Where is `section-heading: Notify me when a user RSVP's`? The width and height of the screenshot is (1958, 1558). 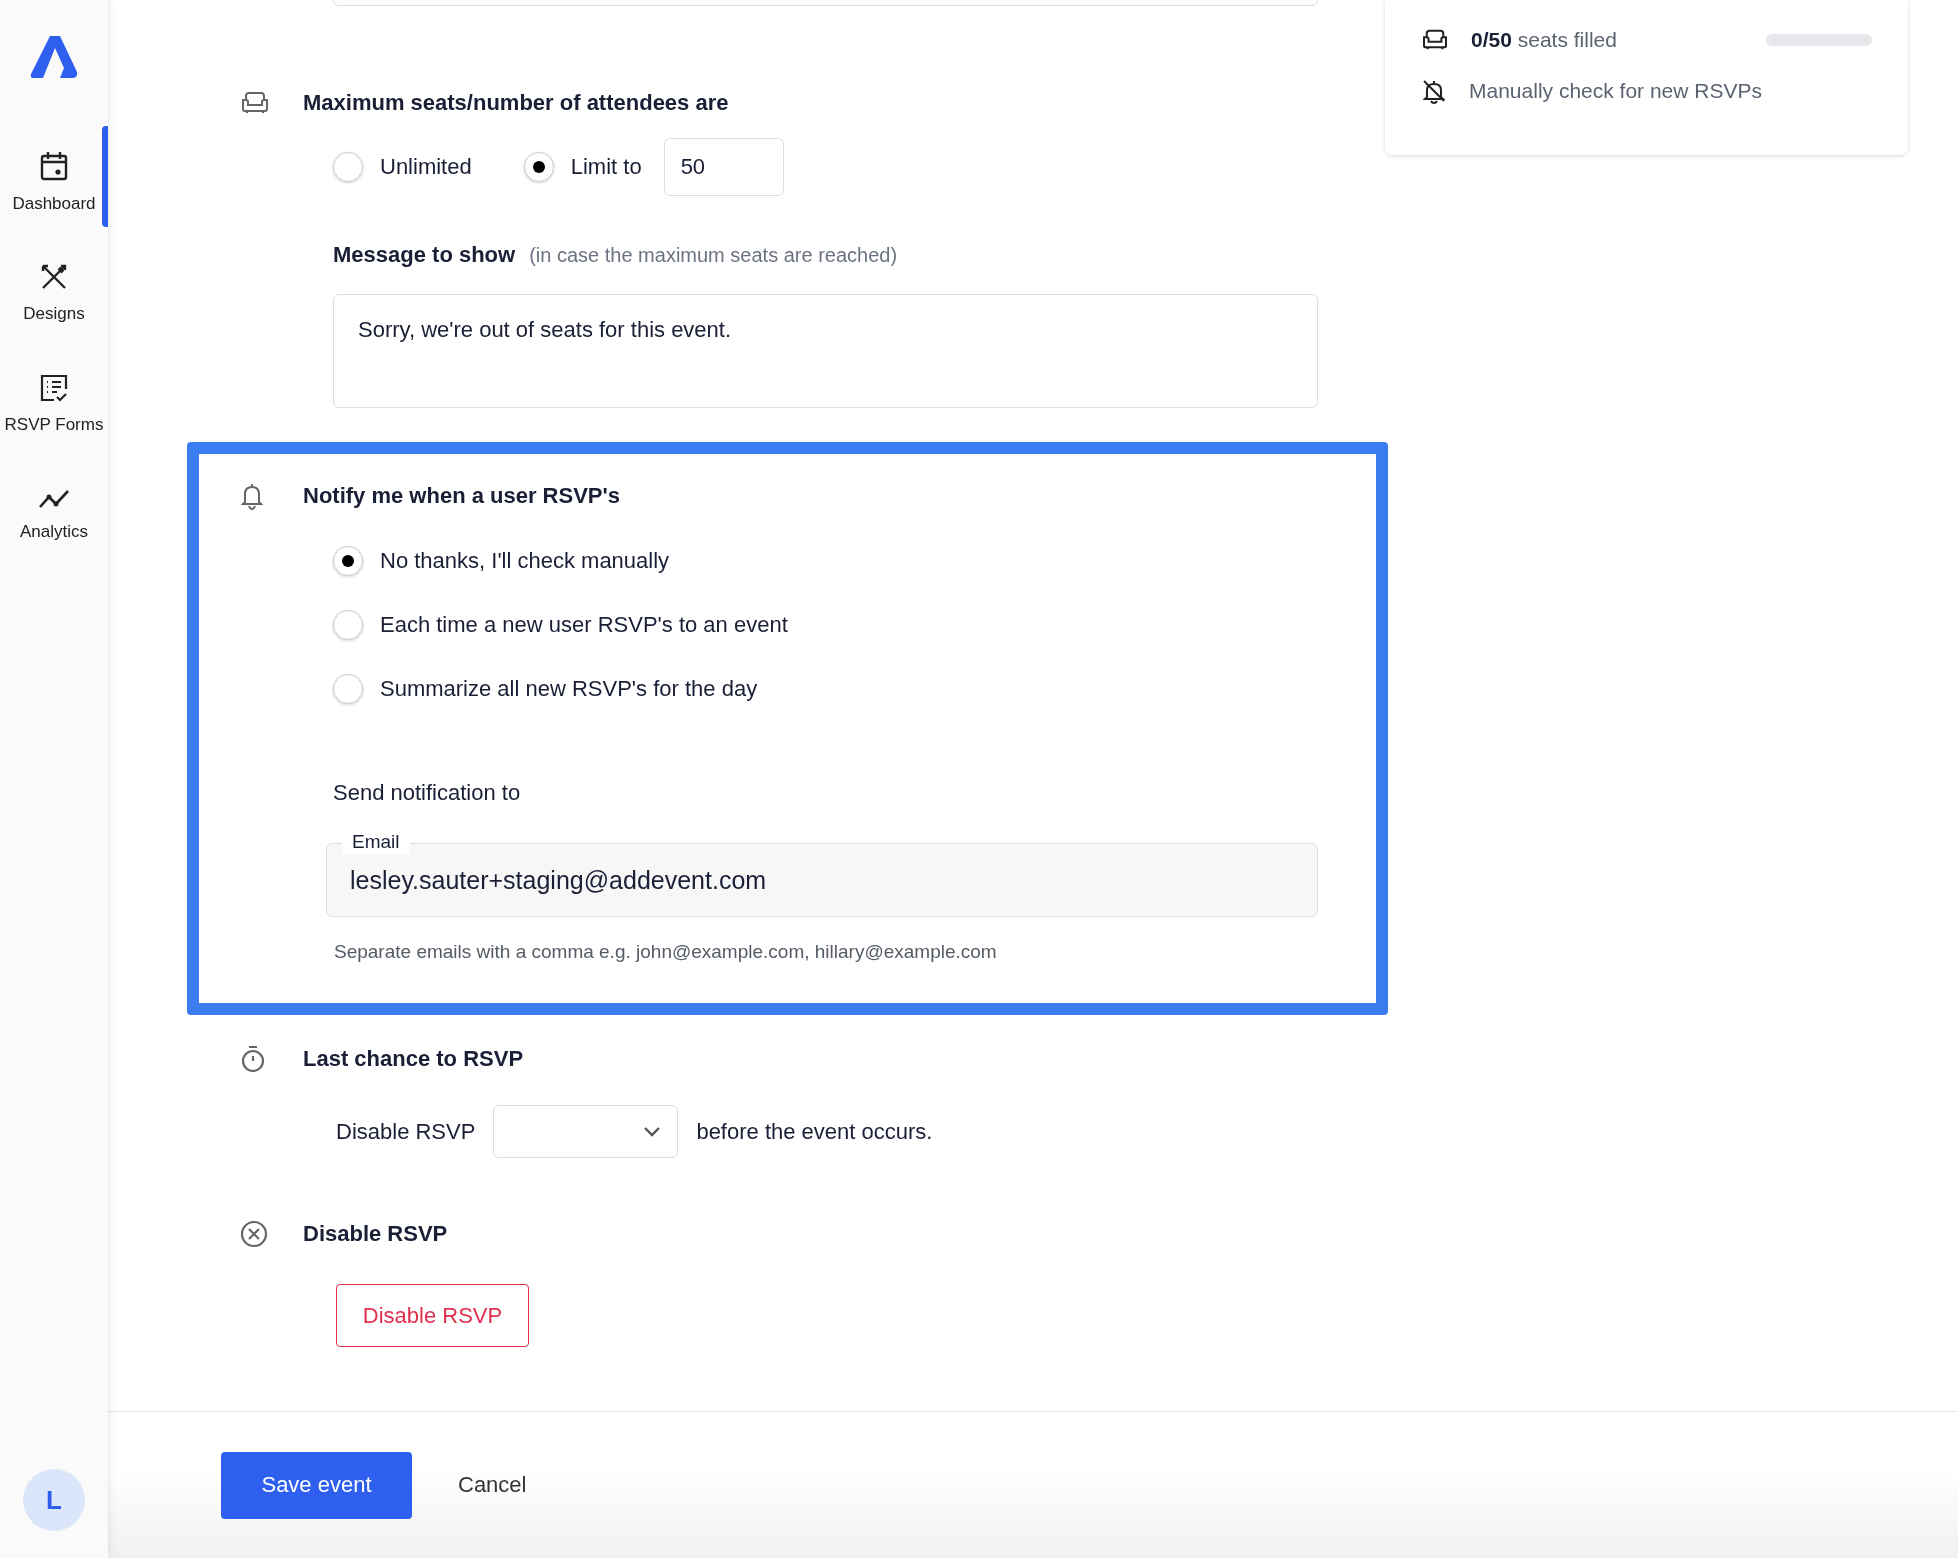
section-heading: Notify me when a user RSVP's is located at coordinates (462, 496).